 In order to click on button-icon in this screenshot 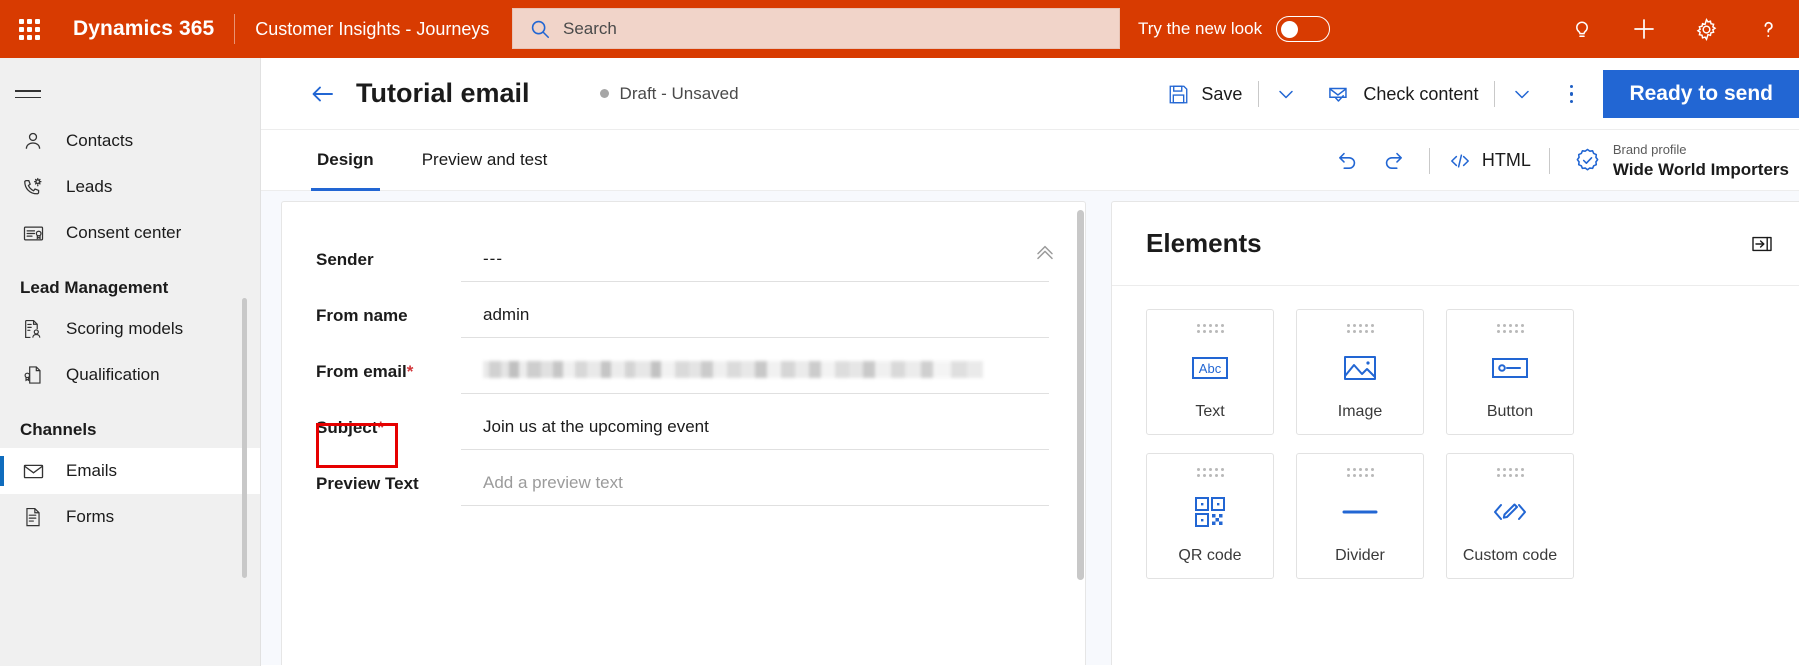, I will do `click(1510, 368)`.